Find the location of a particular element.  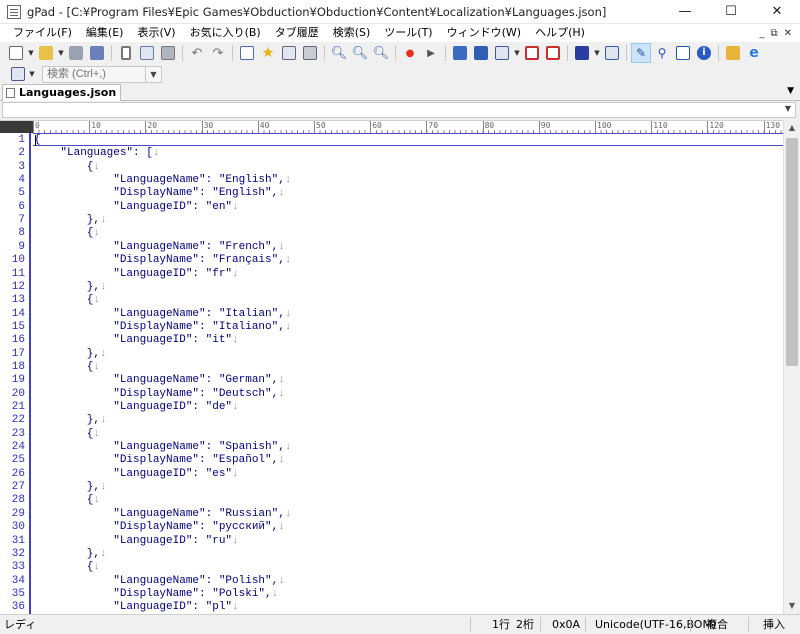

function-list-combo: ▼ is located at coordinates (399, 110).